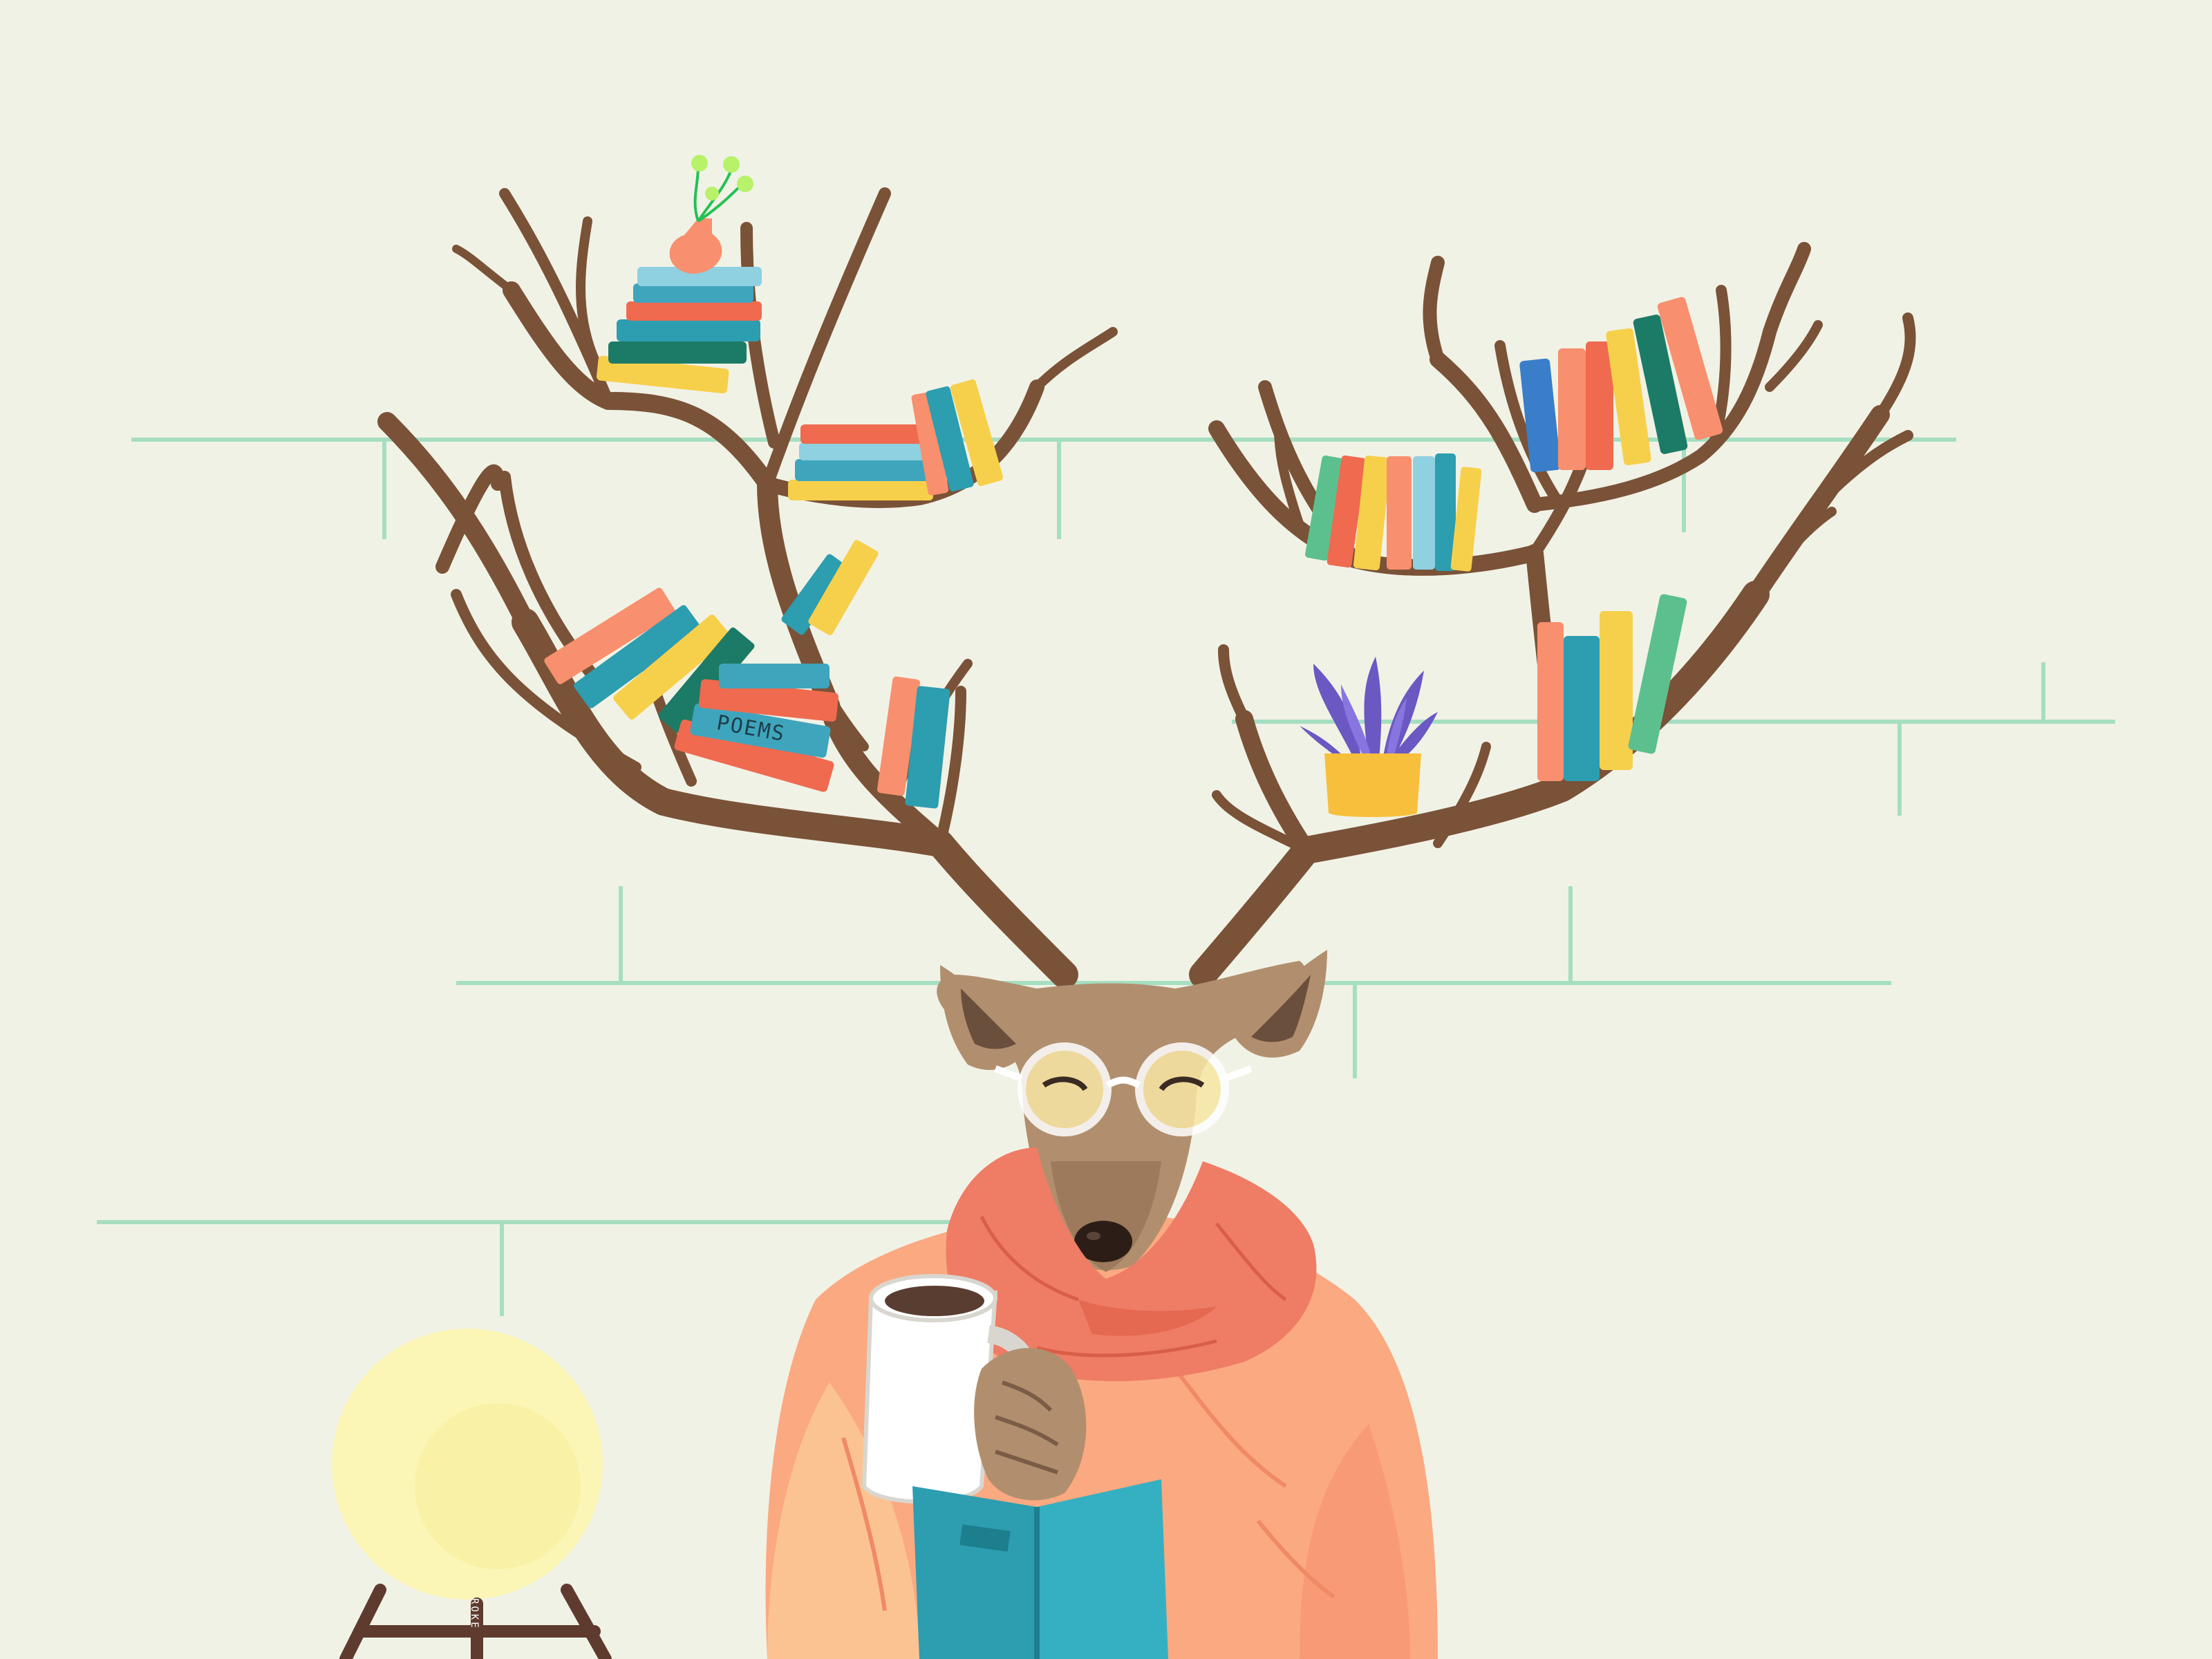 This screenshot has width=2212, height=1659. Describe the element at coordinates (934, 1301) in the screenshot. I see `coffee` at that location.